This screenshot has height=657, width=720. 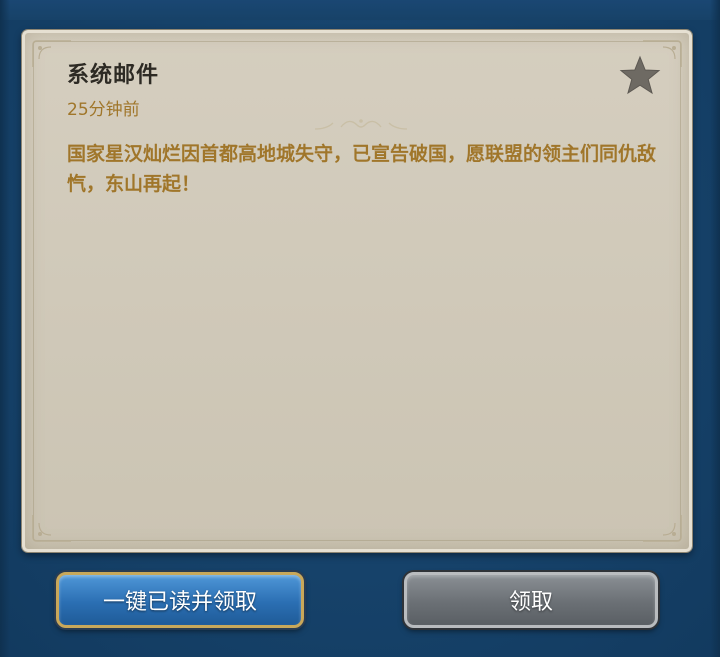 I want to click on mail-timestamp: 25分钟前, so click(x=103, y=110).